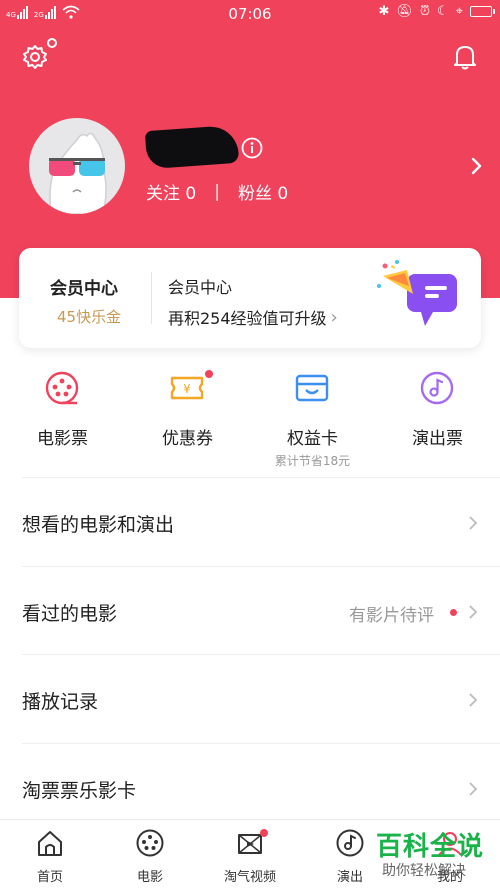 The image size is (500, 889). I want to click on watermark-subtitle: 助你轻松解决, so click(424, 871).